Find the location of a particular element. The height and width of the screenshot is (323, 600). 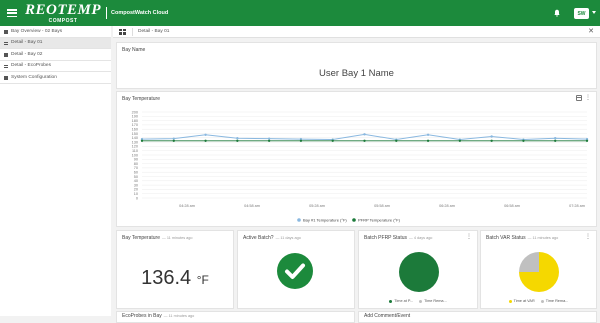

bay-temperature-card: Bay Temperature — 11 minutes ago 136.4 °F is located at coordinates (175, 269).